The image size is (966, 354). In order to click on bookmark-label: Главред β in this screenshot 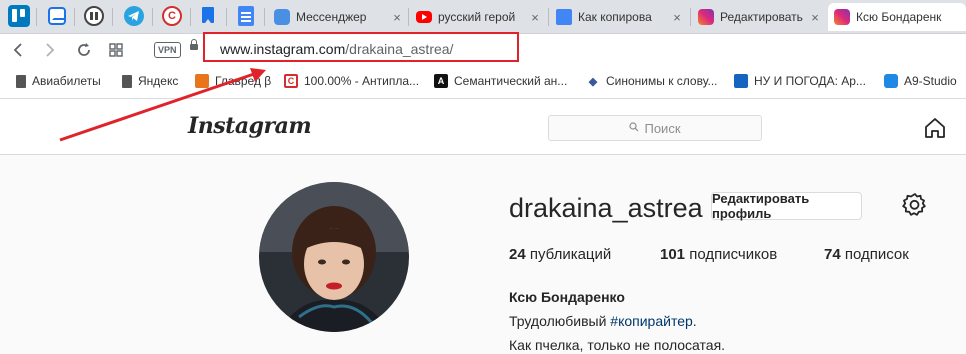, I will do `click(243, 81)`.